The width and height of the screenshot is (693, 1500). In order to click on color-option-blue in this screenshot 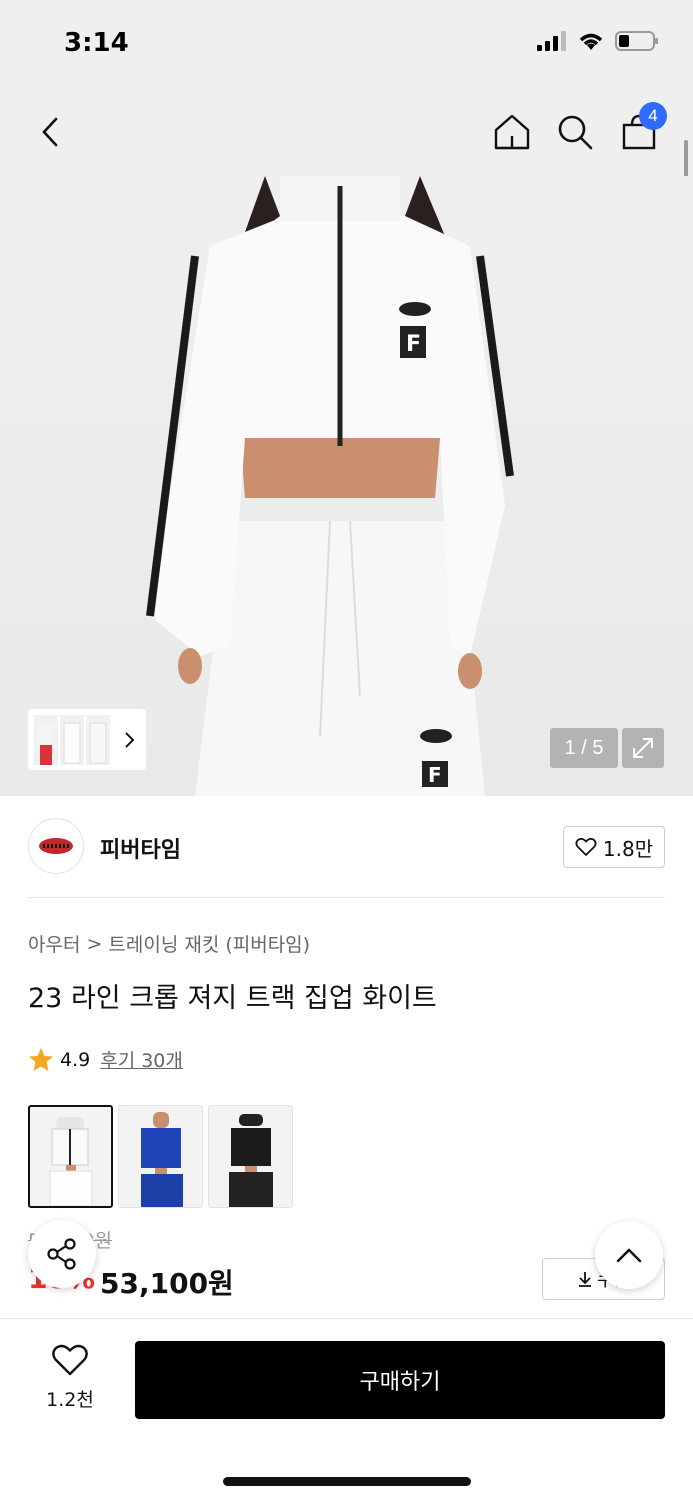, I will do `click(160, 1156)`.